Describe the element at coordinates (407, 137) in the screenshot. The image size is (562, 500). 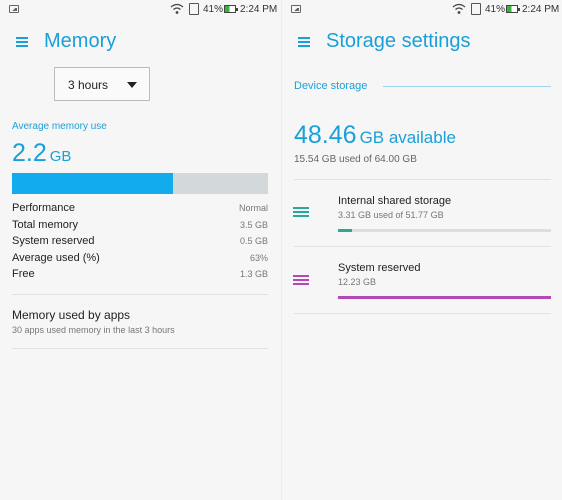
I see `available-unit: GB available` at that location.